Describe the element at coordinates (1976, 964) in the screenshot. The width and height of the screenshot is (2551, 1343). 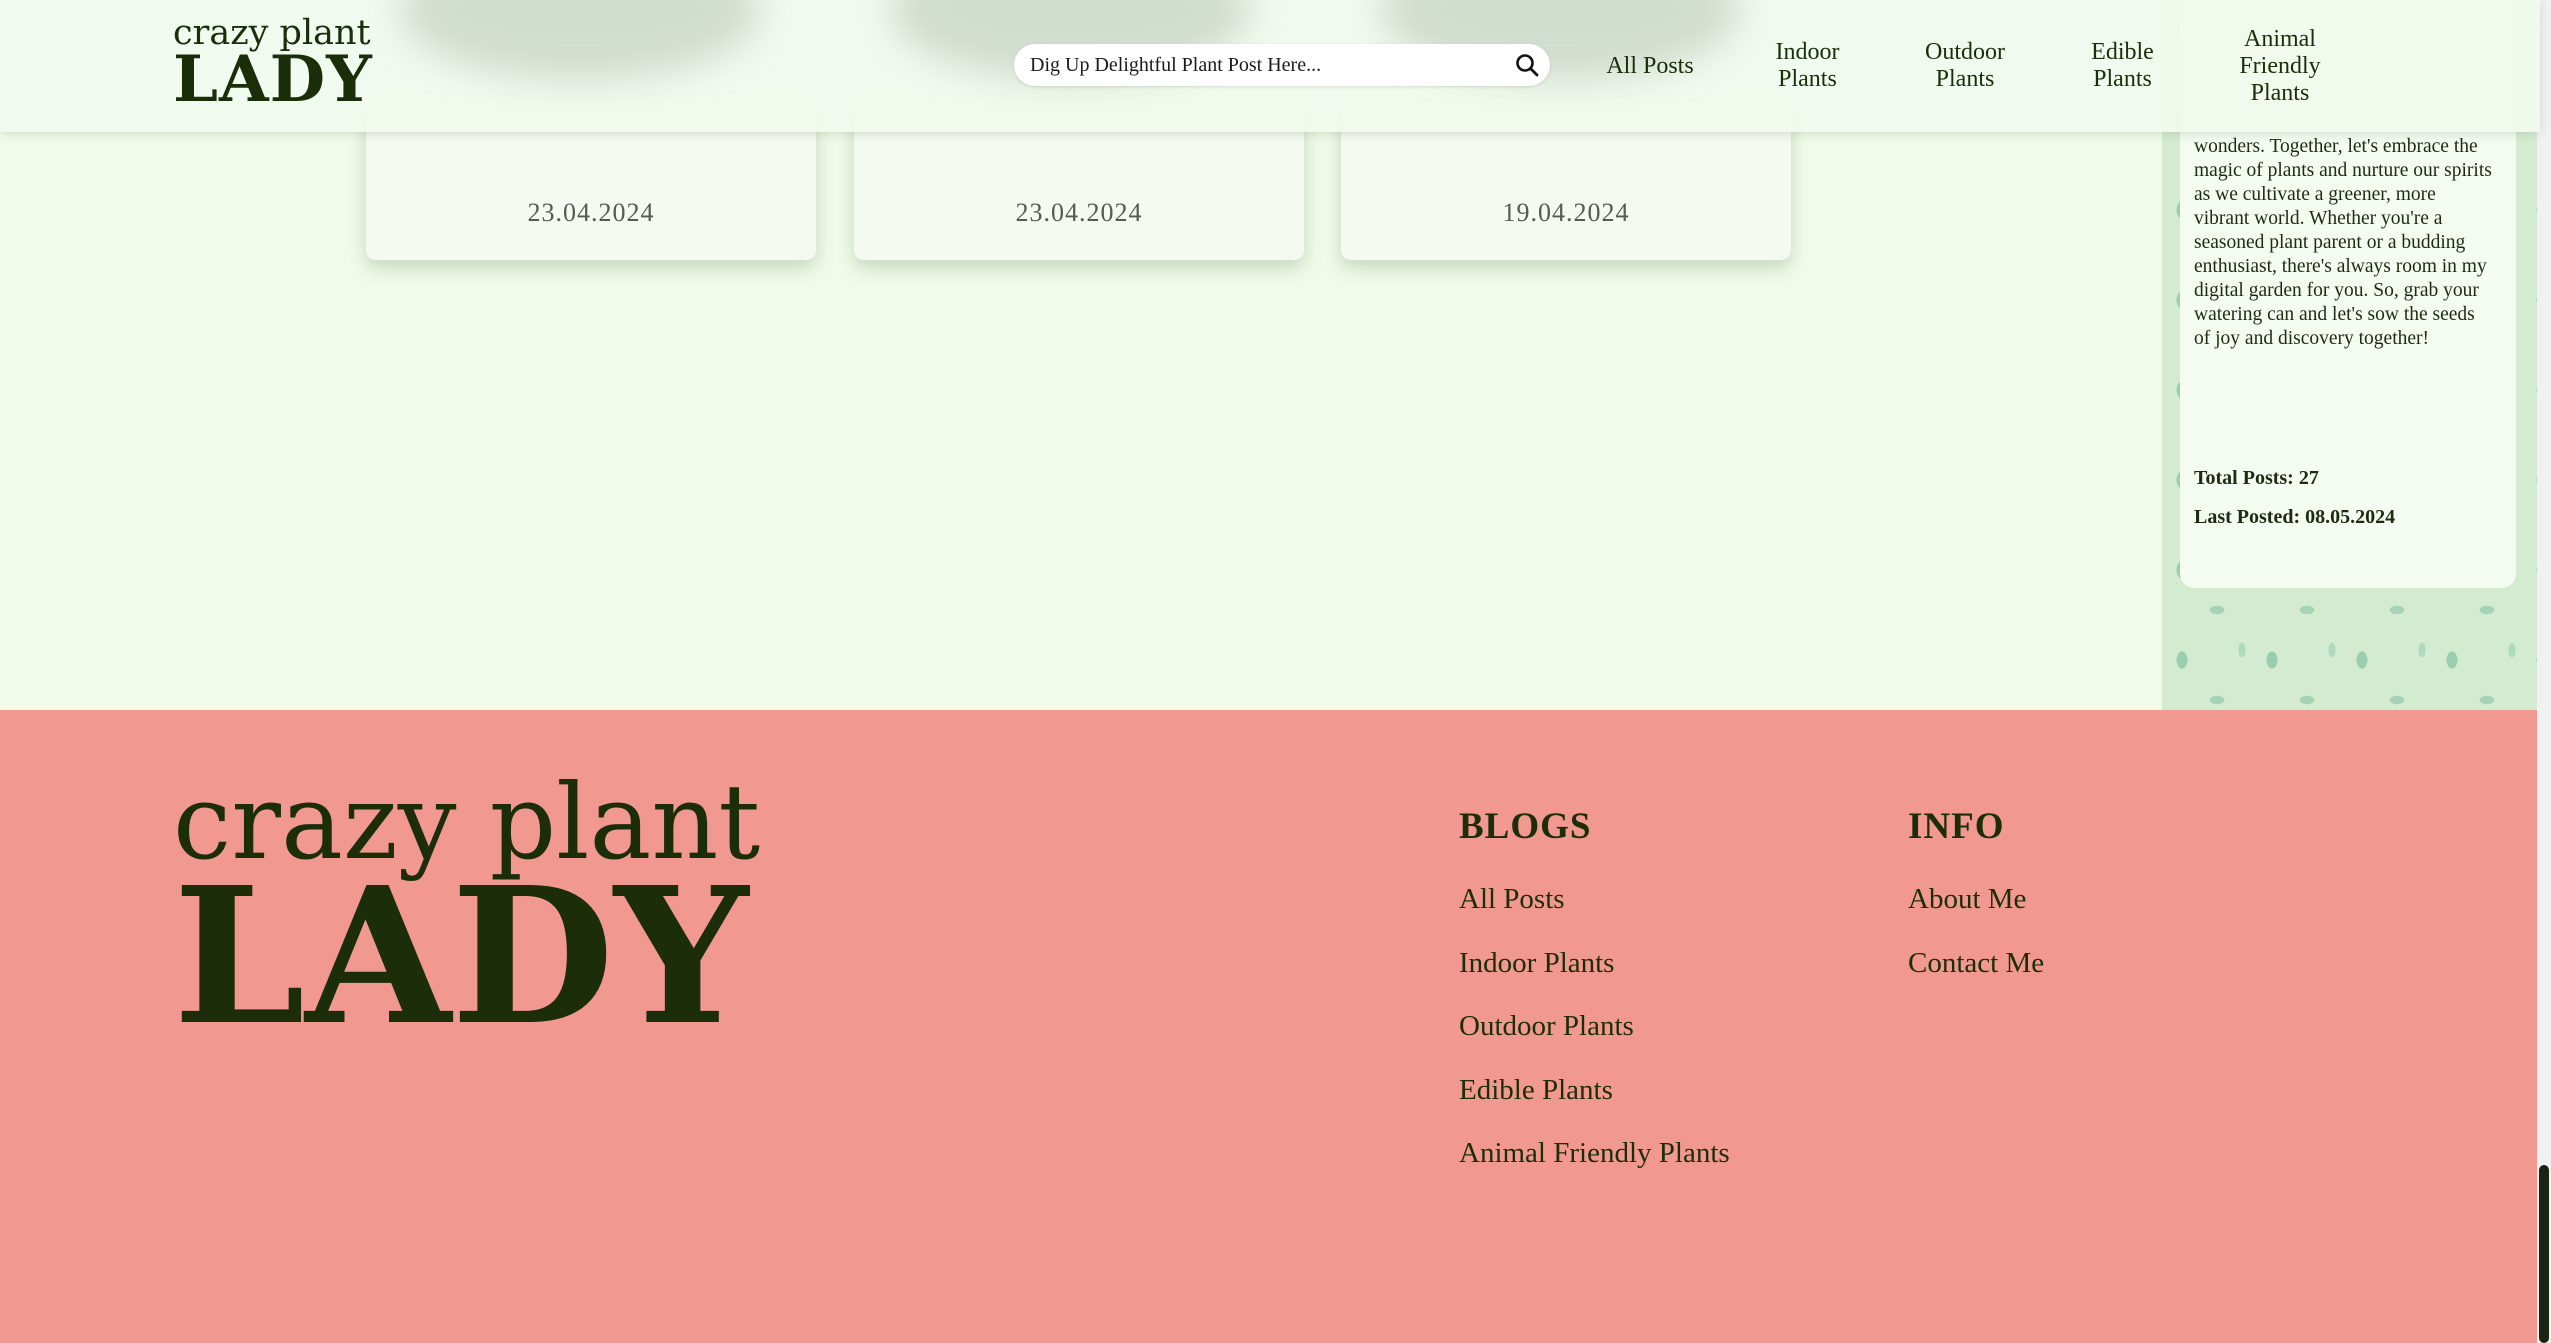
I see `footer-link-contact-me: Contact Me` at that location.